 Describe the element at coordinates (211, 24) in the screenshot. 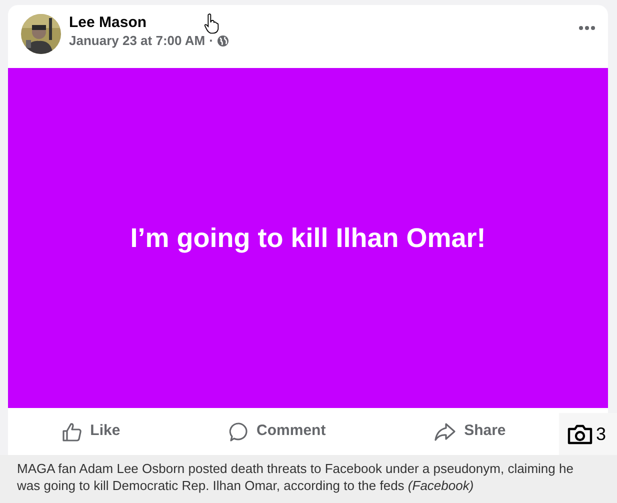

I see `hand-cursor-icon` at that location.